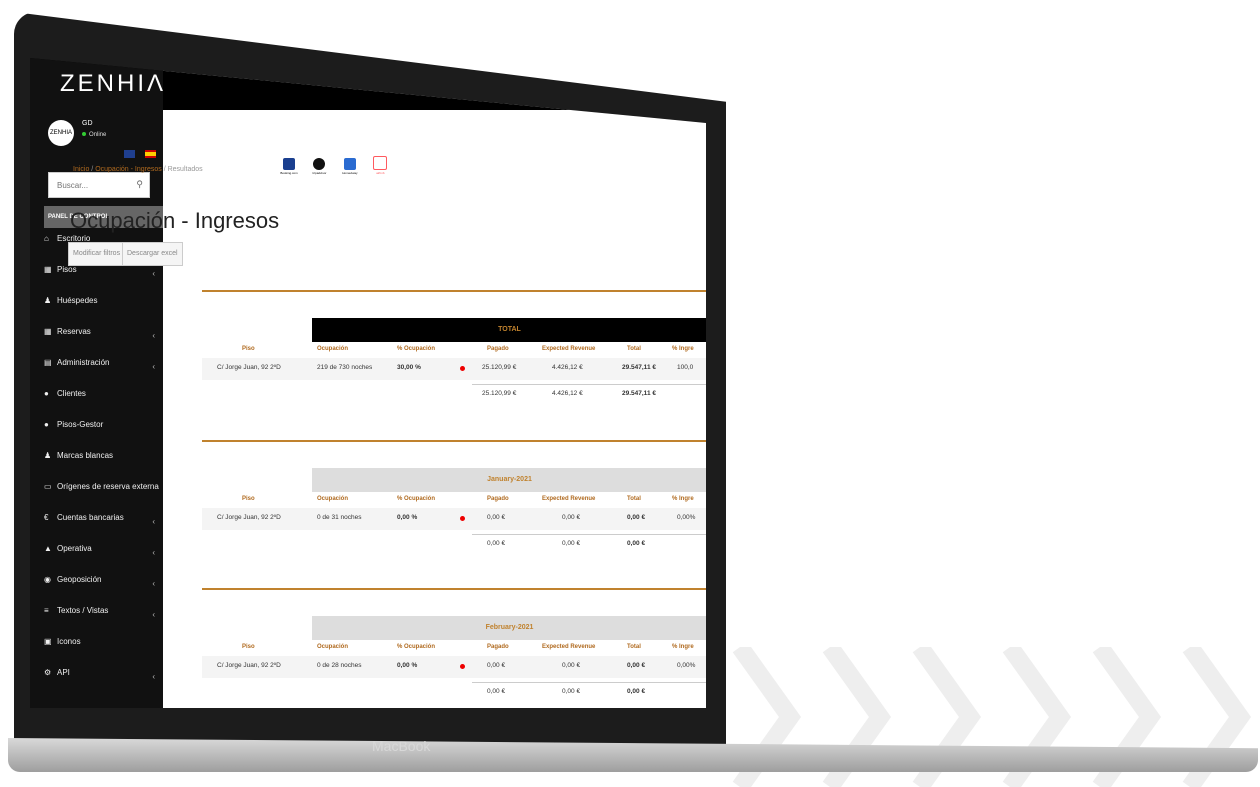 This screenshot has height=787, width=1260. I want to click on breadcrumb-home: Inicio, so click(81, 169).